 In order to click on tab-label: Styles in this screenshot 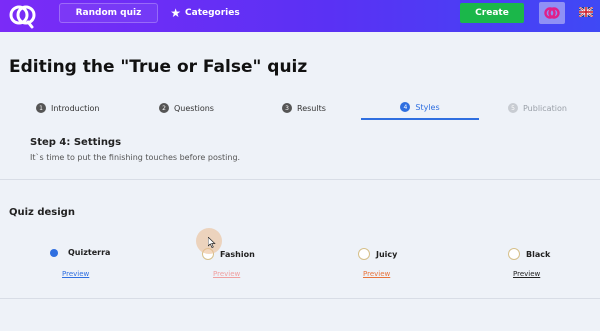, I will do `click(427, 107)`.